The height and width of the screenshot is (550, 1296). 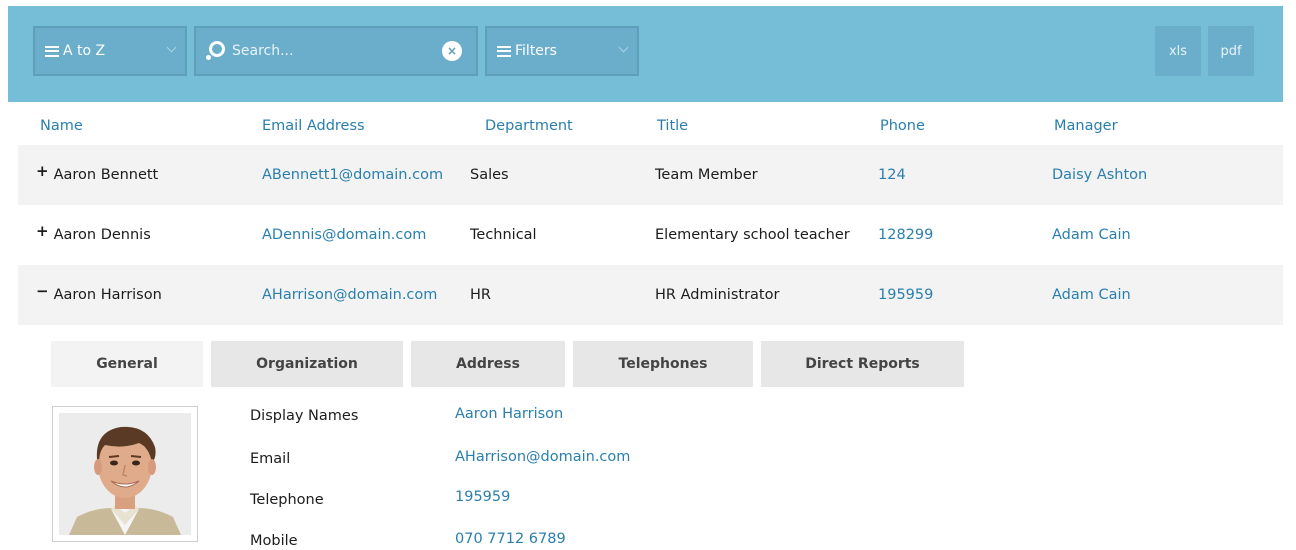 What do you see at coordinates (352, 175) in the screenshot?
I see `email-link: ABennett1@domain.com` at bounding box center [352, 175].